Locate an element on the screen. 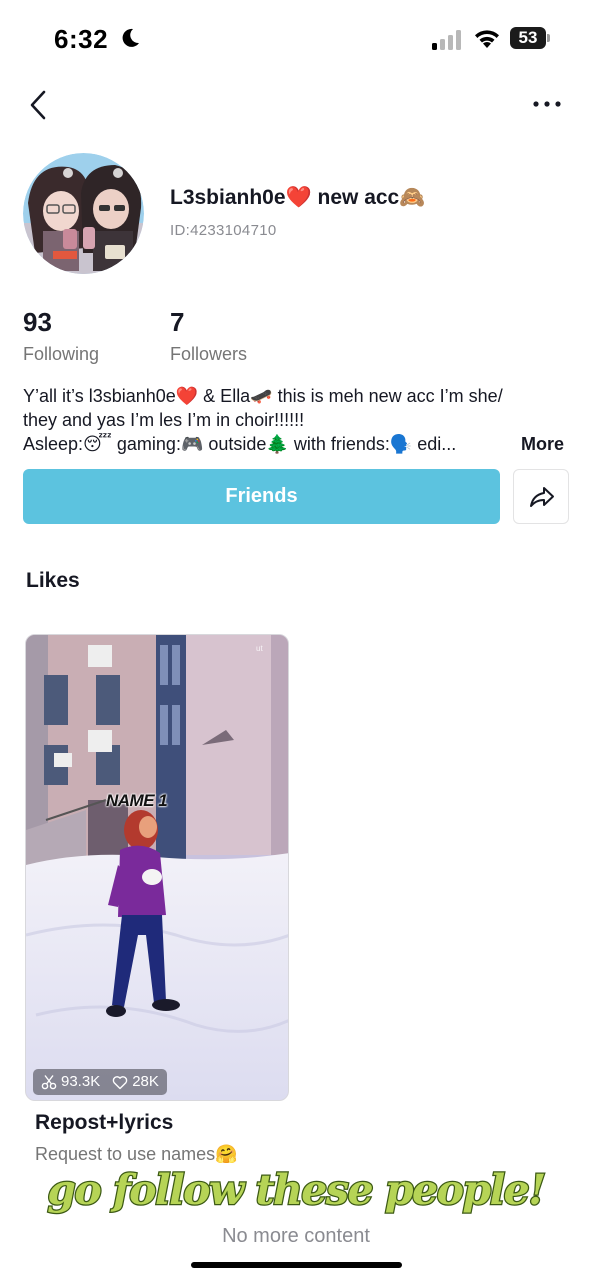 This screenshot has width=592, height=1280. battery-level: 53 is located at coordinates (528, 37).